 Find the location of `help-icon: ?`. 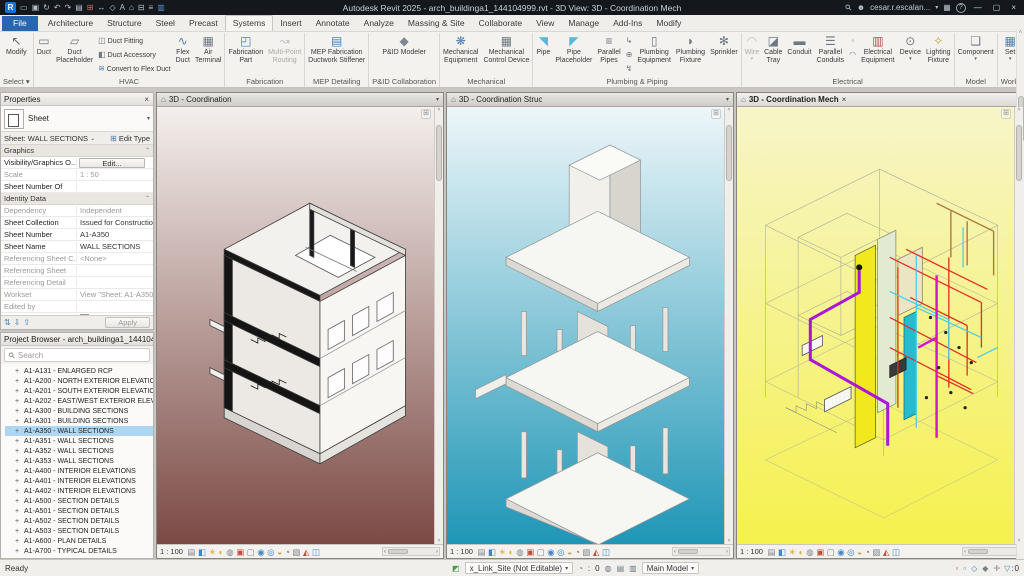

help-icon: ? is located at coordinates (960, 7).